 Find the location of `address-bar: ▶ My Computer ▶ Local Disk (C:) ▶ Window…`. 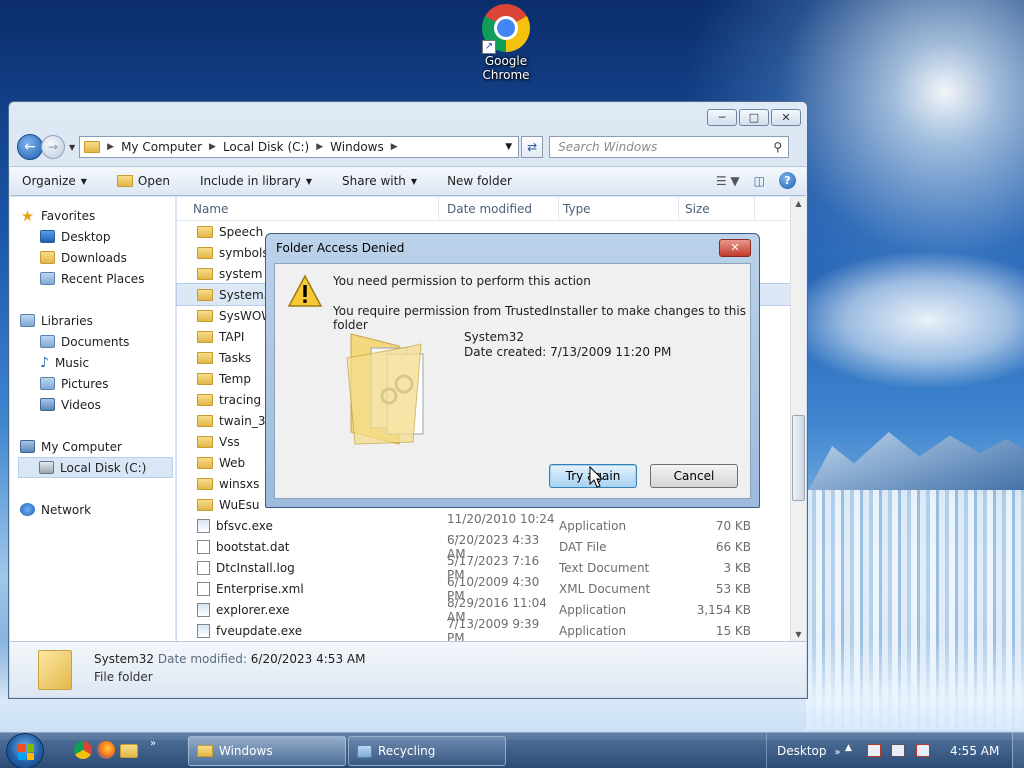

address-bar: ▶ My Computer ▶ Local Disk (C:) ▶ Window… is located at coordinates (299, 147).